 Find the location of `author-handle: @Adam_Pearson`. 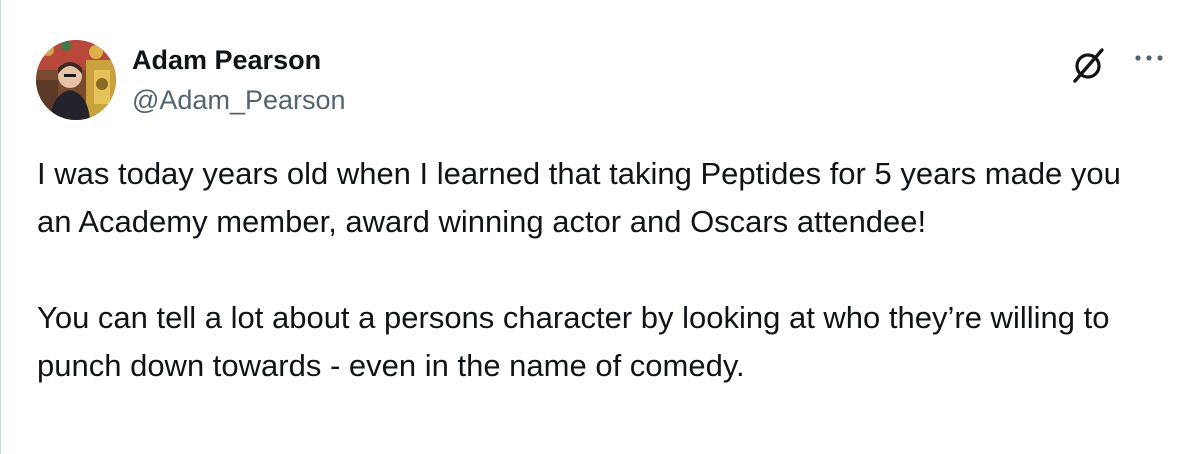

author-handle: @Adam_Pearson is located at coordinates (239, 100).